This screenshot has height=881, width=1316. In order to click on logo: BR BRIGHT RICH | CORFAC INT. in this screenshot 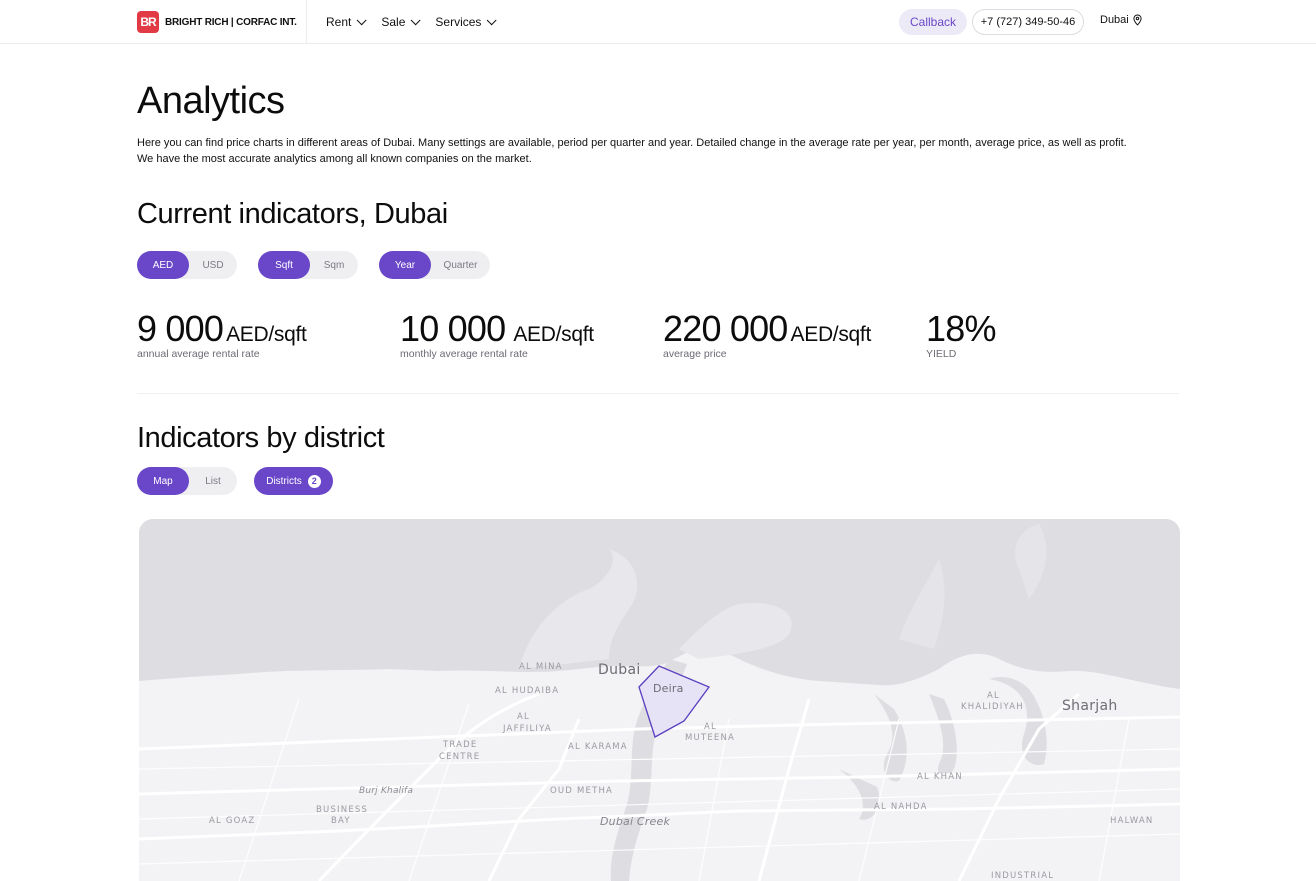, I will do `click(217, 22)`.